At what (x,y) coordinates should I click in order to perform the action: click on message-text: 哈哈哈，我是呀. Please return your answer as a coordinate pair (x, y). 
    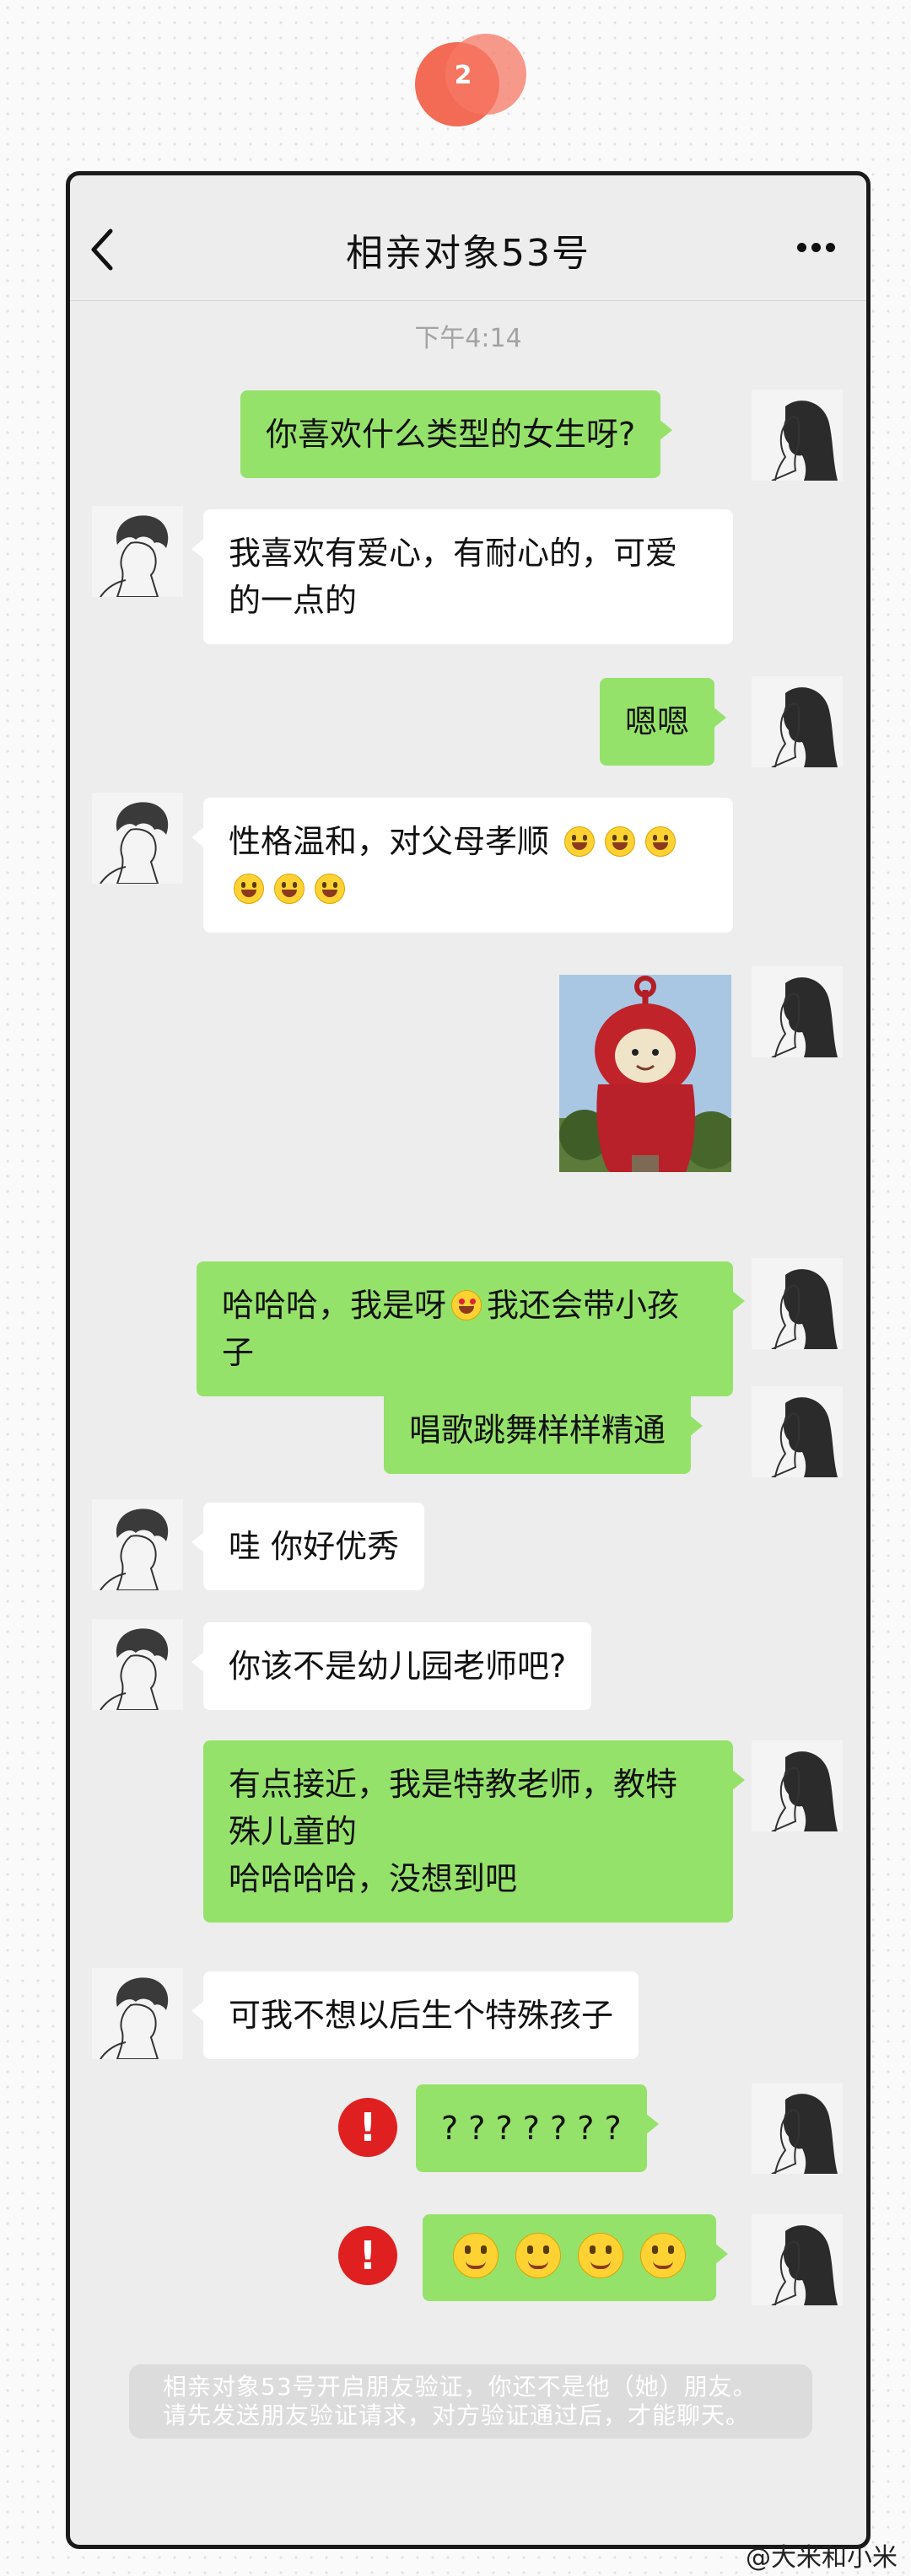
    Looking at the image, I should click on (334, 1305).